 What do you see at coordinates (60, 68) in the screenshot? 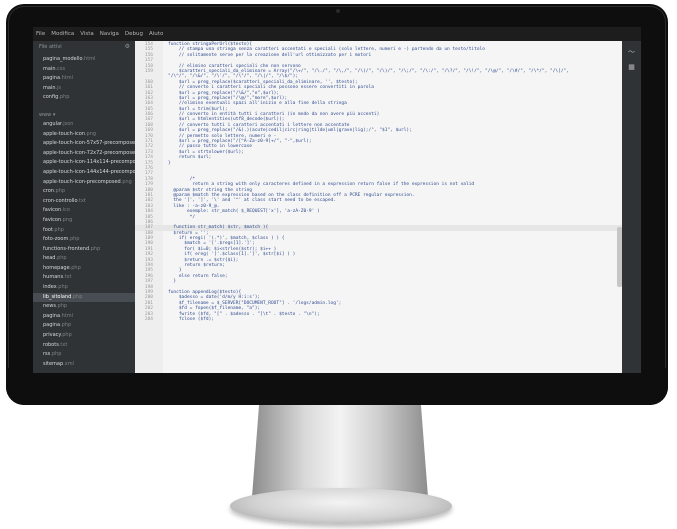
I see `file-extension: .css` at bounding box center [60, 68].